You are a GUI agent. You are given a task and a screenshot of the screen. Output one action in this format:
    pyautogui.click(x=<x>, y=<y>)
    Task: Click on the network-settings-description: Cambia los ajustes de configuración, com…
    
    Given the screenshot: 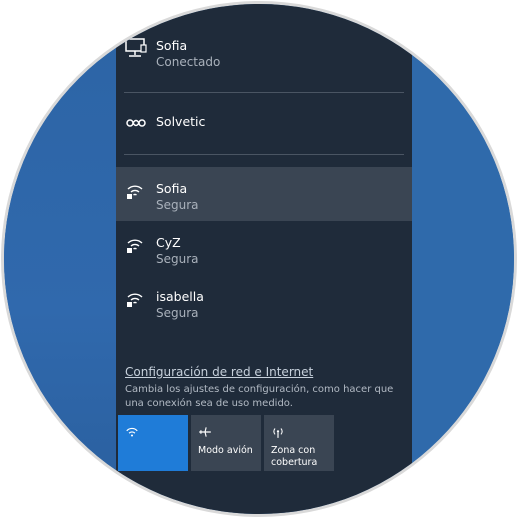 What is the action you would take?
    pyautogui.click(x=259, y=396)
    